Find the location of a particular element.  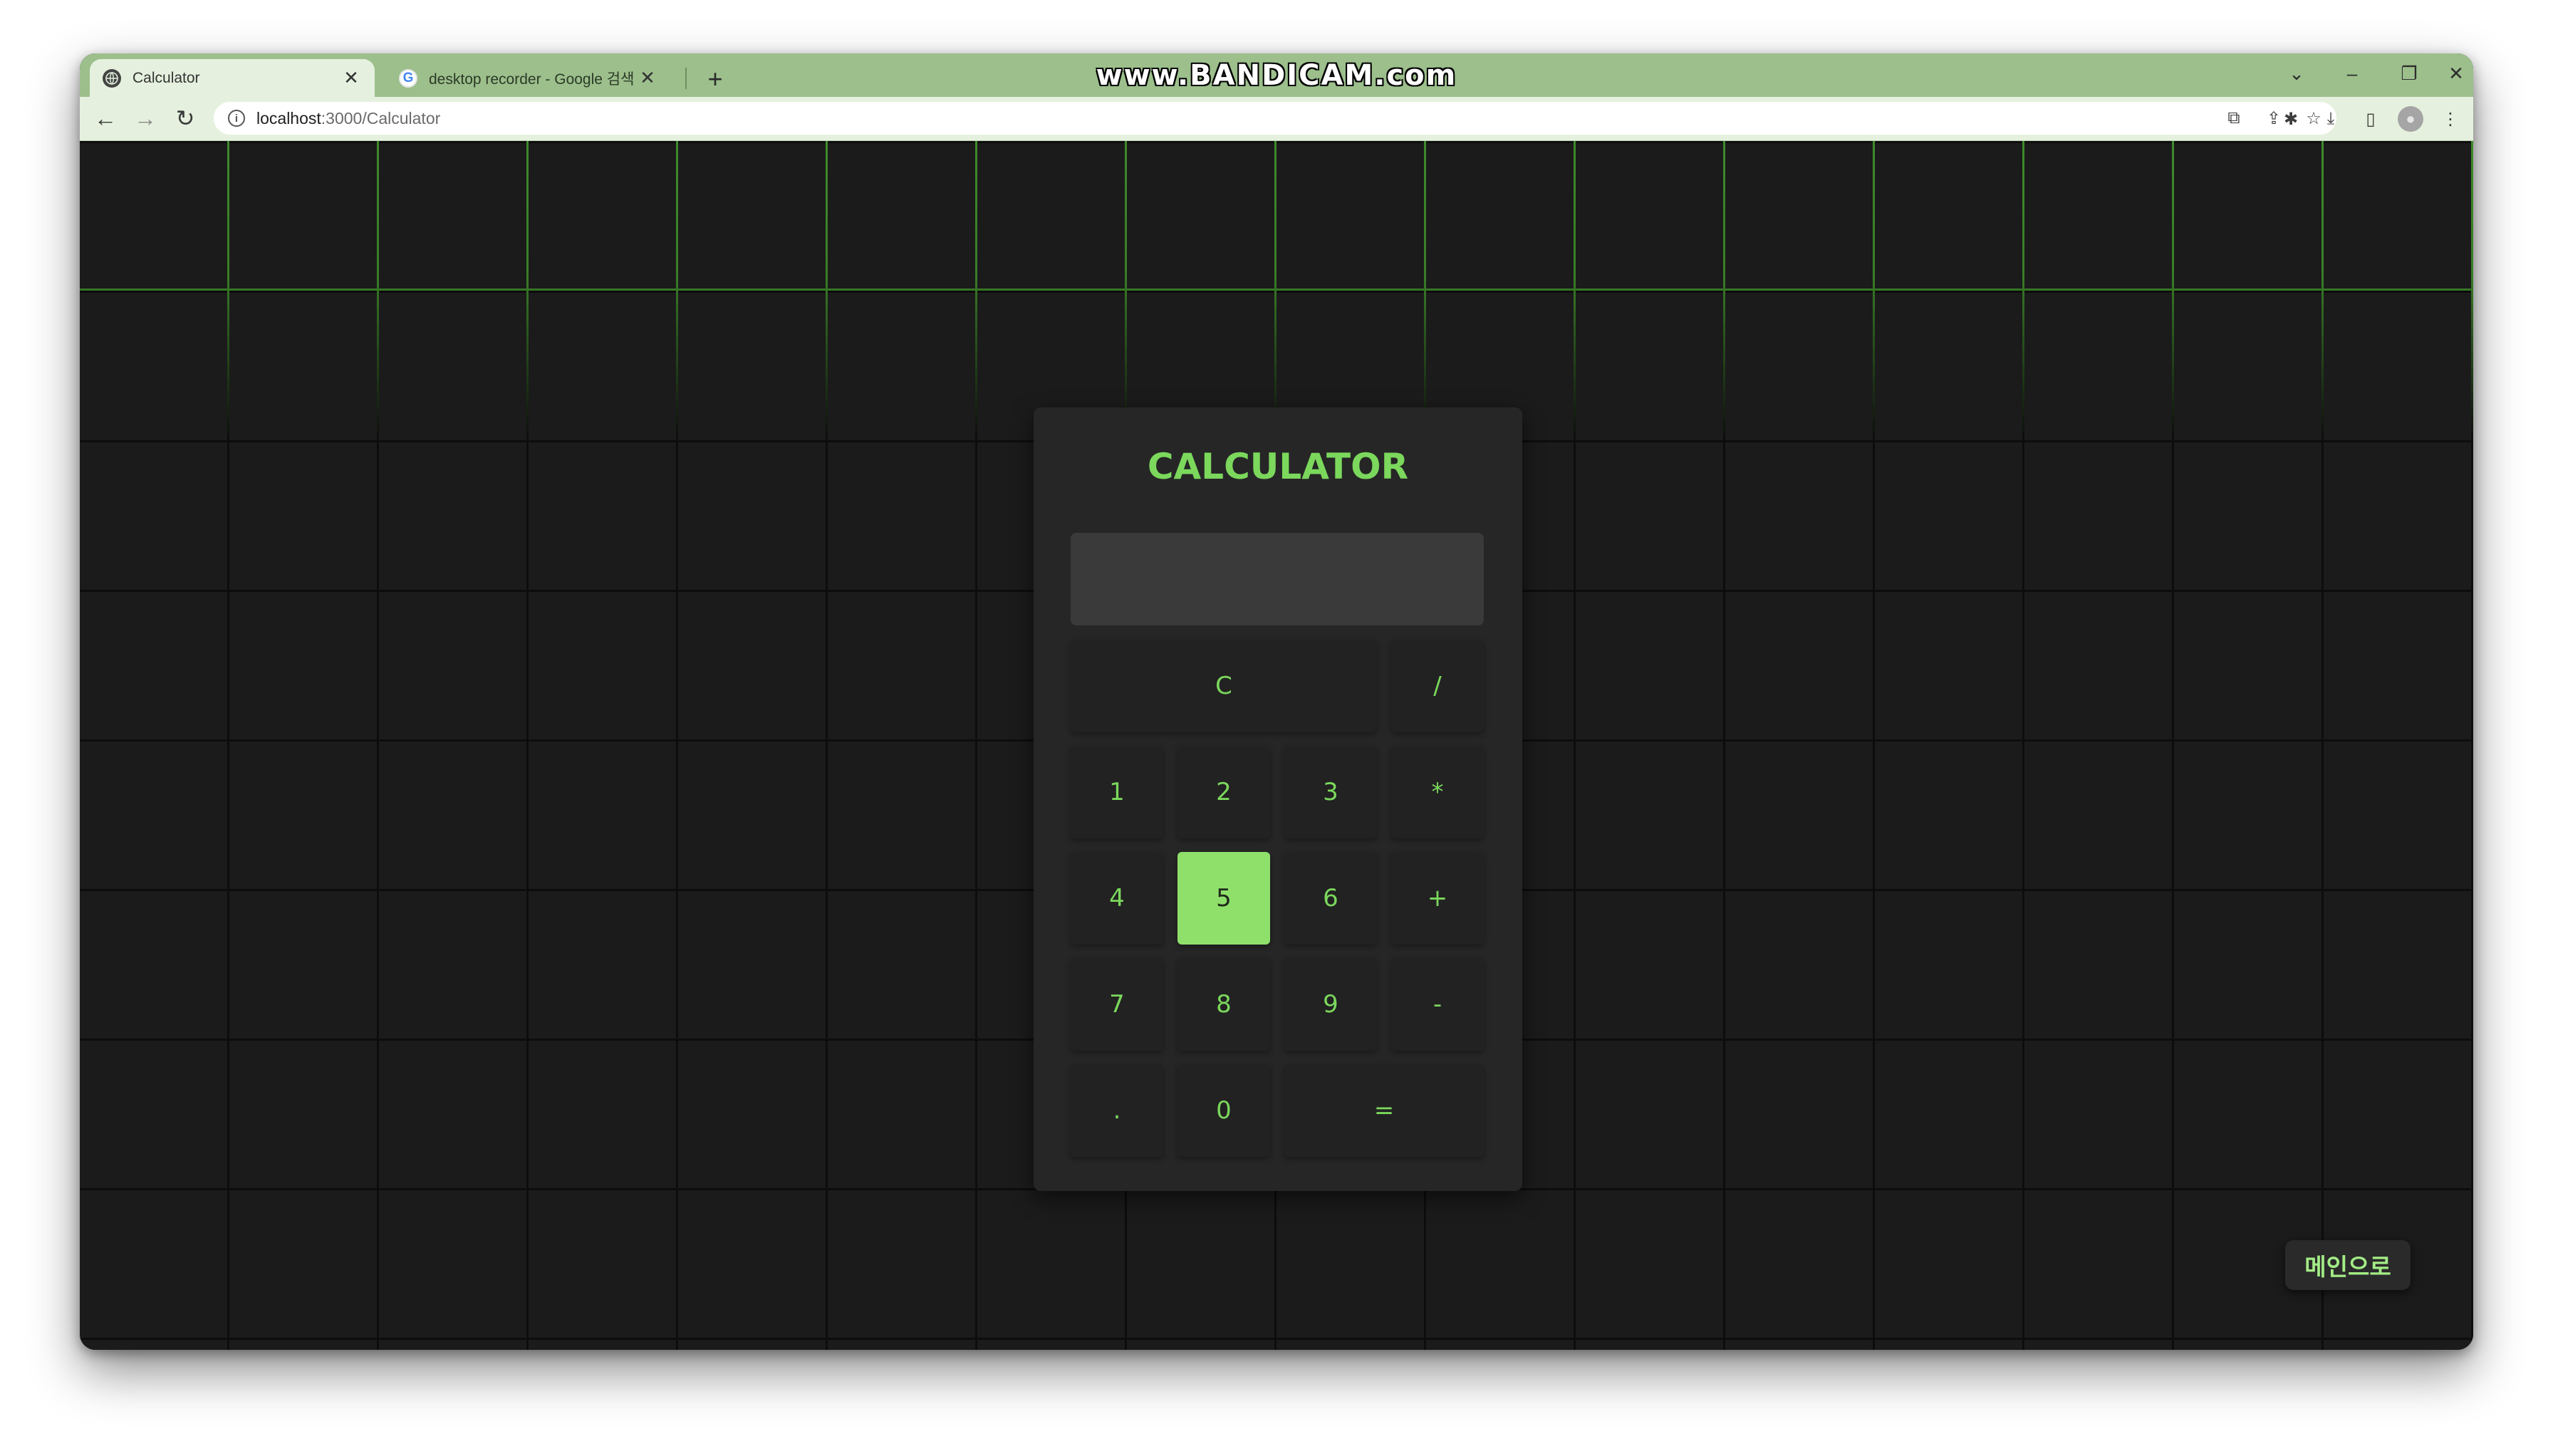

translate-icon: ⧉ is located at coordinates (2234, 118).